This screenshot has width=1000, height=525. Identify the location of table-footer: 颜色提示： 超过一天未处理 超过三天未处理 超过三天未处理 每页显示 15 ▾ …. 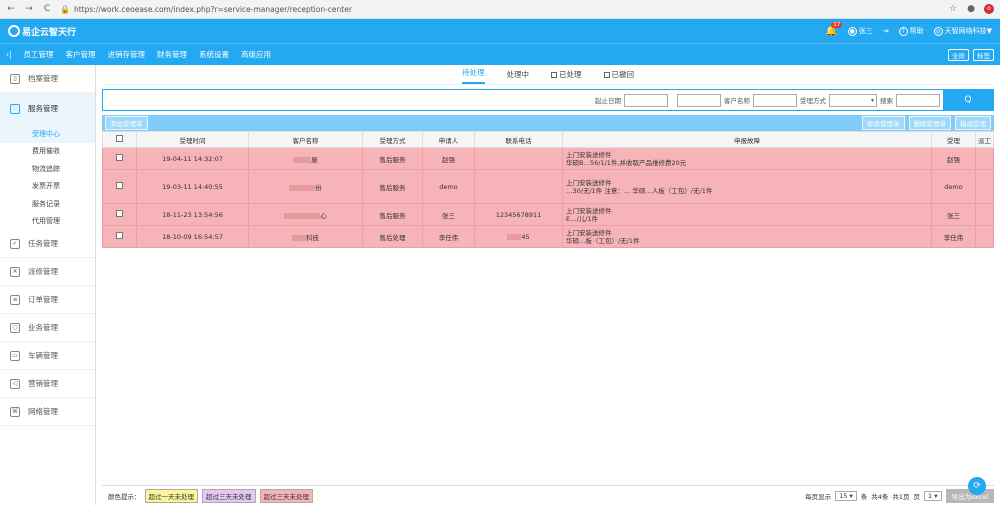
(548, 495).